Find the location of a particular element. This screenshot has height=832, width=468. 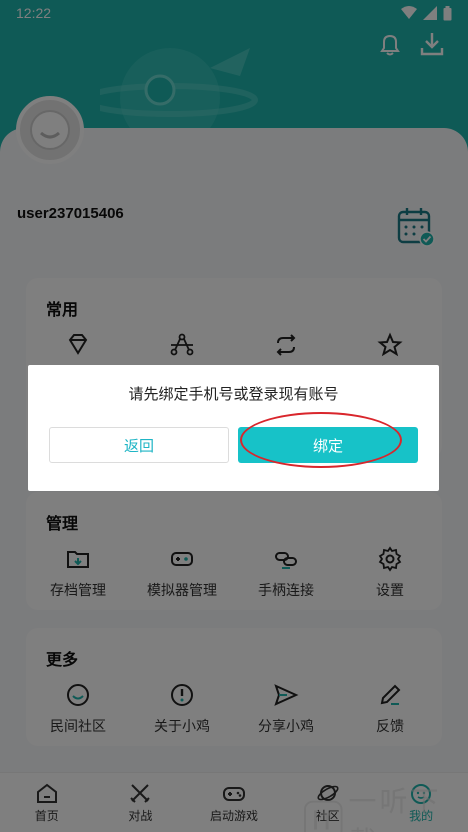

dialog-message: 请先绑定手机号或登录现有账号 is located at coordinates (233, 394).